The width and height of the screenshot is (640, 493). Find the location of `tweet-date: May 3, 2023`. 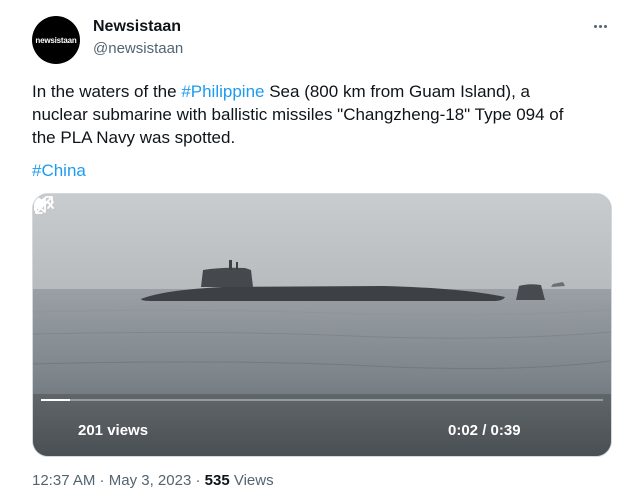

tweet-date: May 3, 2023 is located at coordinates (150, 480).